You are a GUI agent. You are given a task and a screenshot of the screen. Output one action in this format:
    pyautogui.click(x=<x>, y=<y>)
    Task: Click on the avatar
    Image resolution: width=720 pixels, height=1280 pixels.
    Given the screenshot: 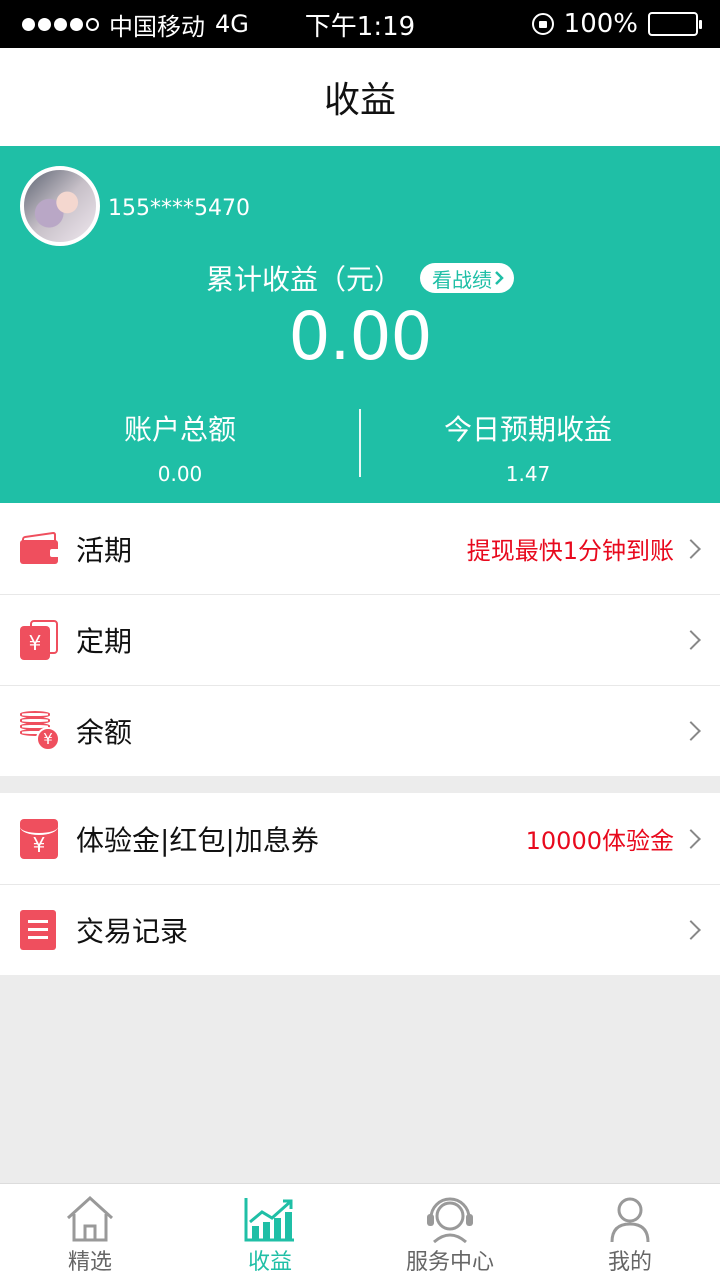 What is the action you would take?
    pyautogui.click(x=60, y=206)
    